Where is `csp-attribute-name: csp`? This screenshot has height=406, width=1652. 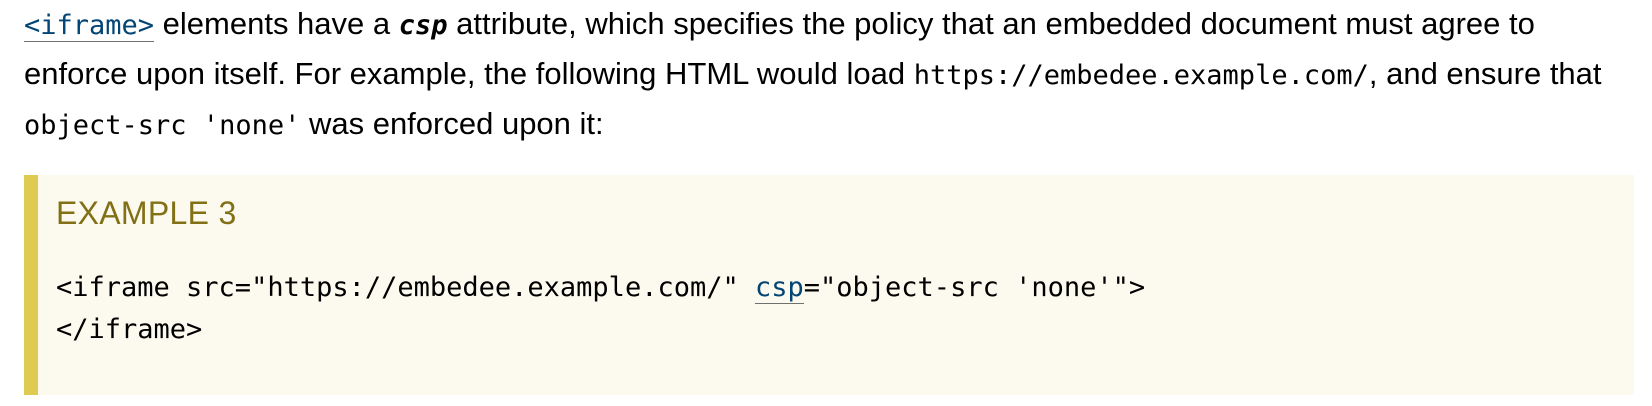
csp-attribute-name: csp is located at coordinates (423, 25).